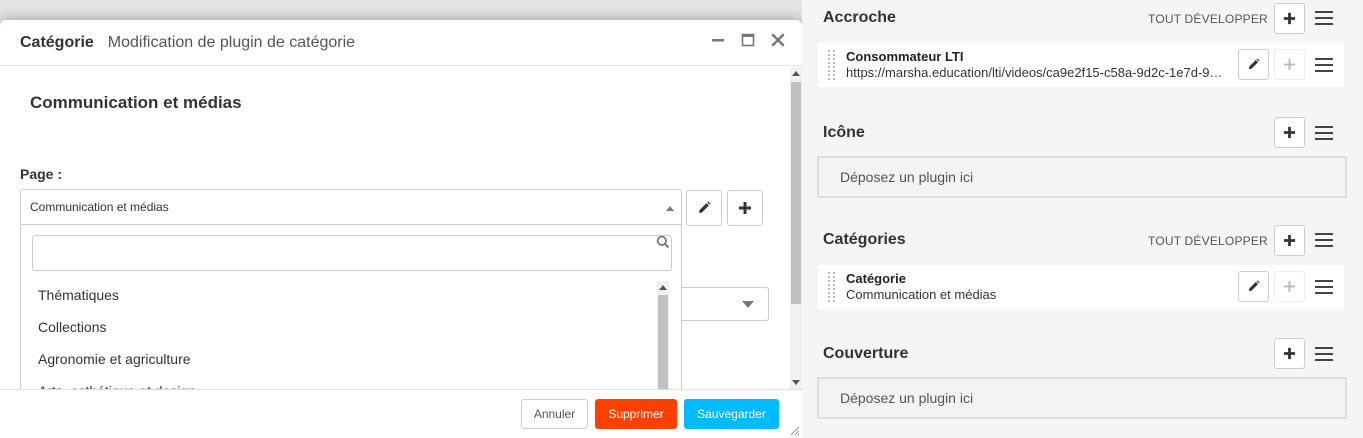 Image resolution: width=1363 pixels, height=438 pixels. What do you see at coordinates (346, 382) in the screenshot?
I see `dropdown-option: Arts, esthétique et design` at bounding box center [346, 382].